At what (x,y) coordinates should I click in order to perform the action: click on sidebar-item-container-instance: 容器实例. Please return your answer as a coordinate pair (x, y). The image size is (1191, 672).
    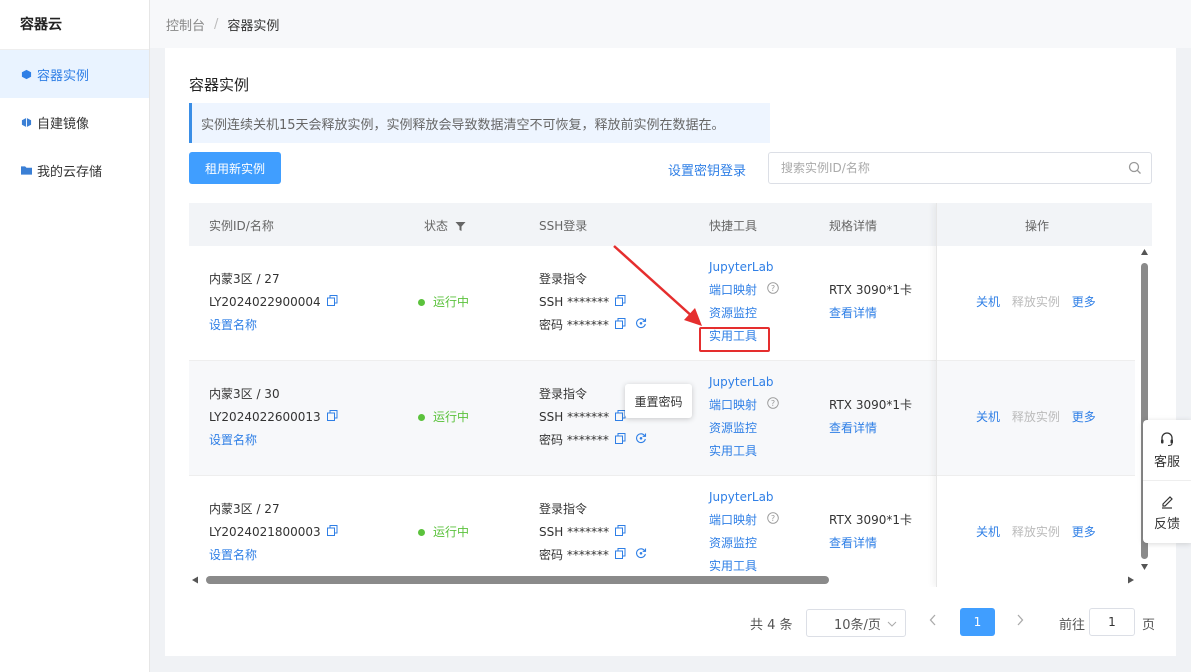
    Looking at the image, I should click on (74, 74).